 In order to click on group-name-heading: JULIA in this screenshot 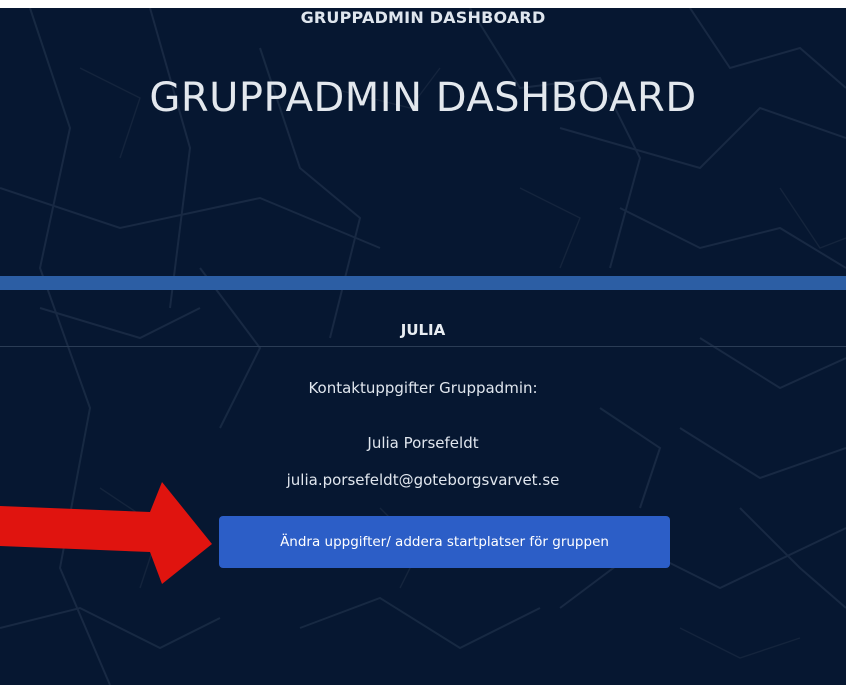, I will do `click(423, 330)`.